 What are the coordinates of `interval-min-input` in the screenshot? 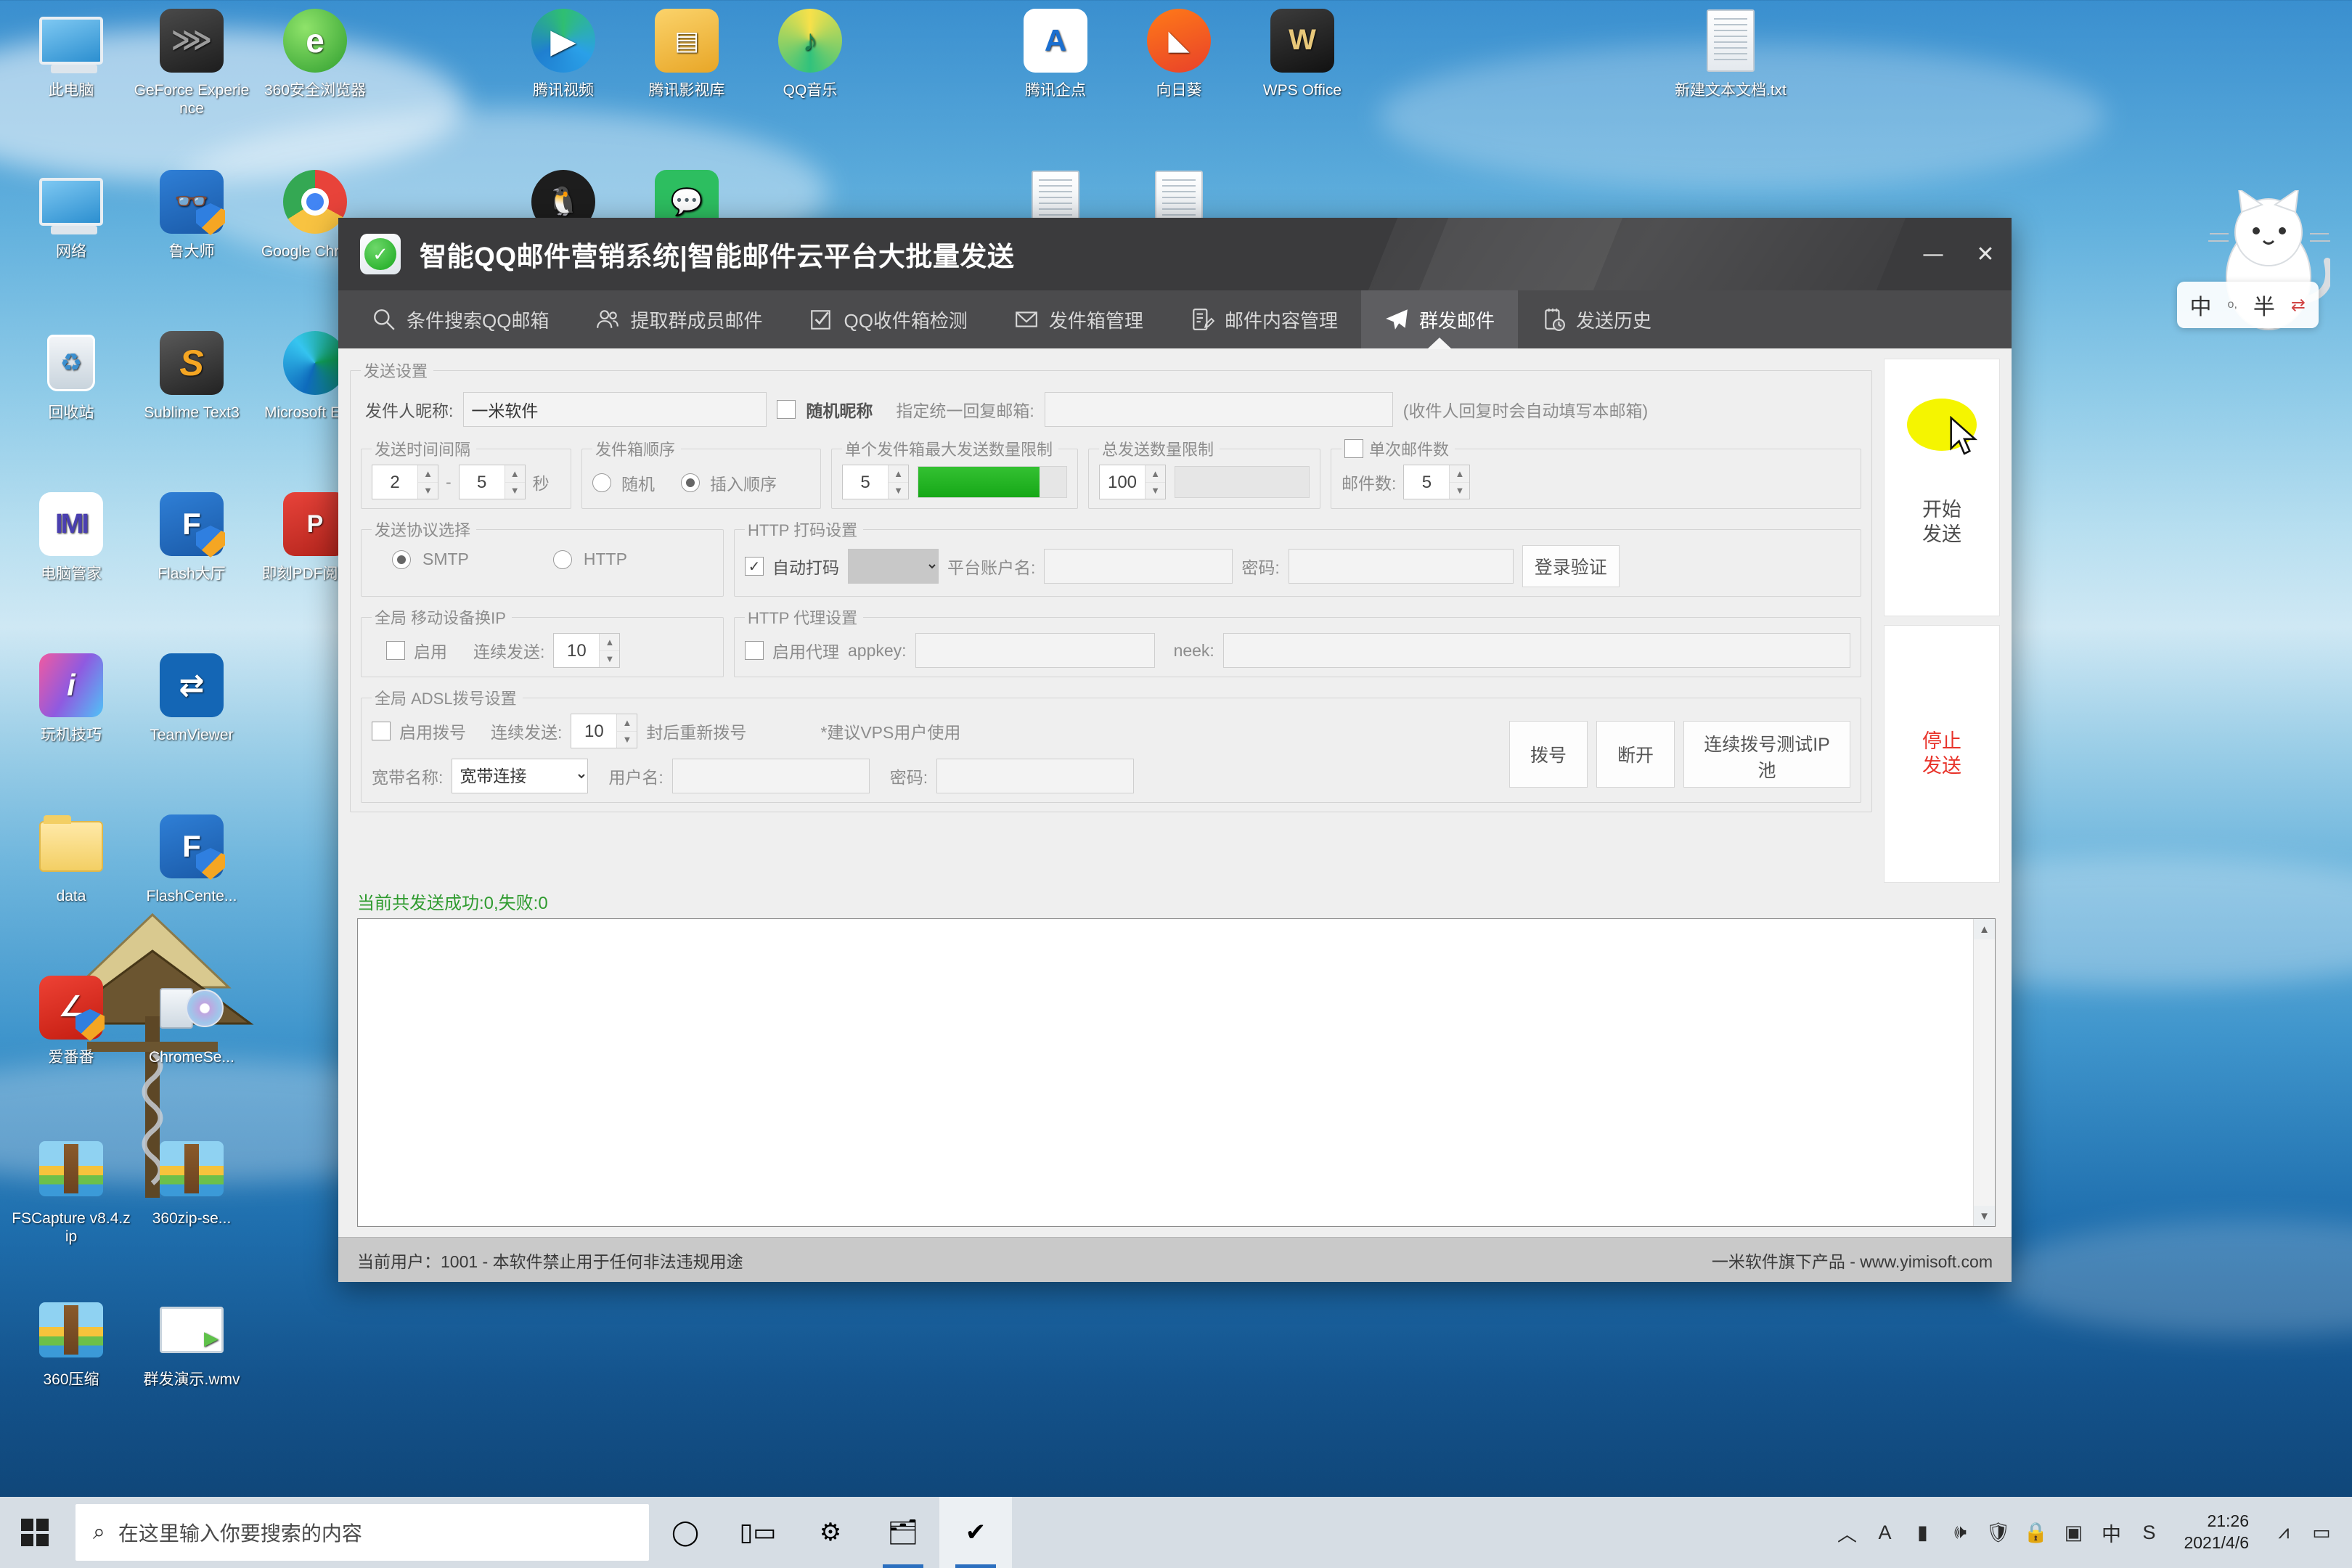 It's located at (395, 483).